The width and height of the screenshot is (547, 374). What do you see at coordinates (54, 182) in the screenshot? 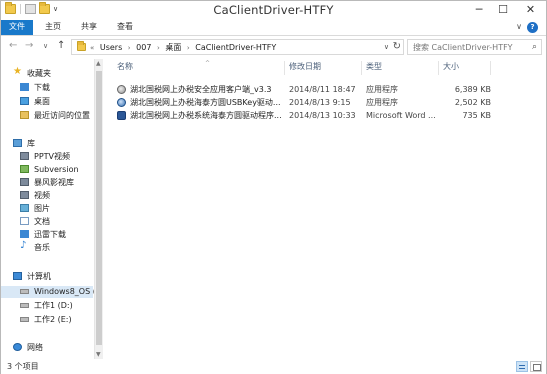
I see `sidebar-item-label: 暴风影视库` at bounding box center [54, 182].